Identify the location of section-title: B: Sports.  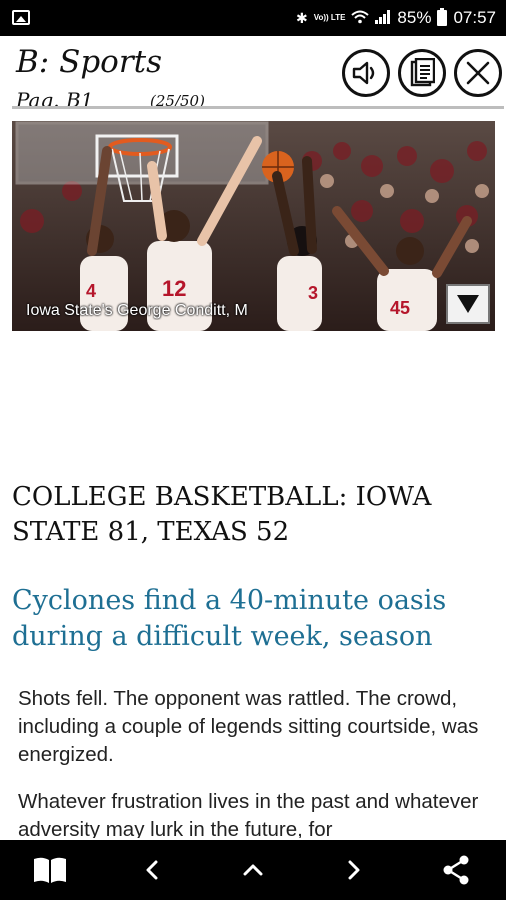
(89, 62).